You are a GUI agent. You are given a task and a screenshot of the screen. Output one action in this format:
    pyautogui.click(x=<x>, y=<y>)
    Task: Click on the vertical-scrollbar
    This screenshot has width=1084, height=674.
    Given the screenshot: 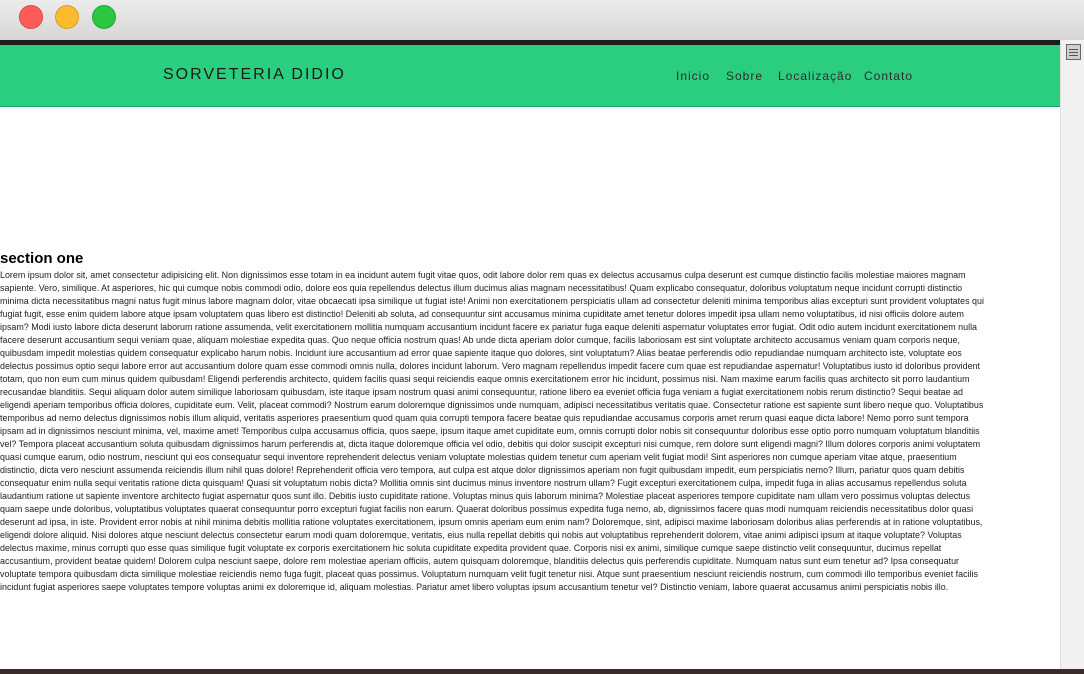 What is the action you would take?
    pyautogui.click(x=1072, y=357)
    